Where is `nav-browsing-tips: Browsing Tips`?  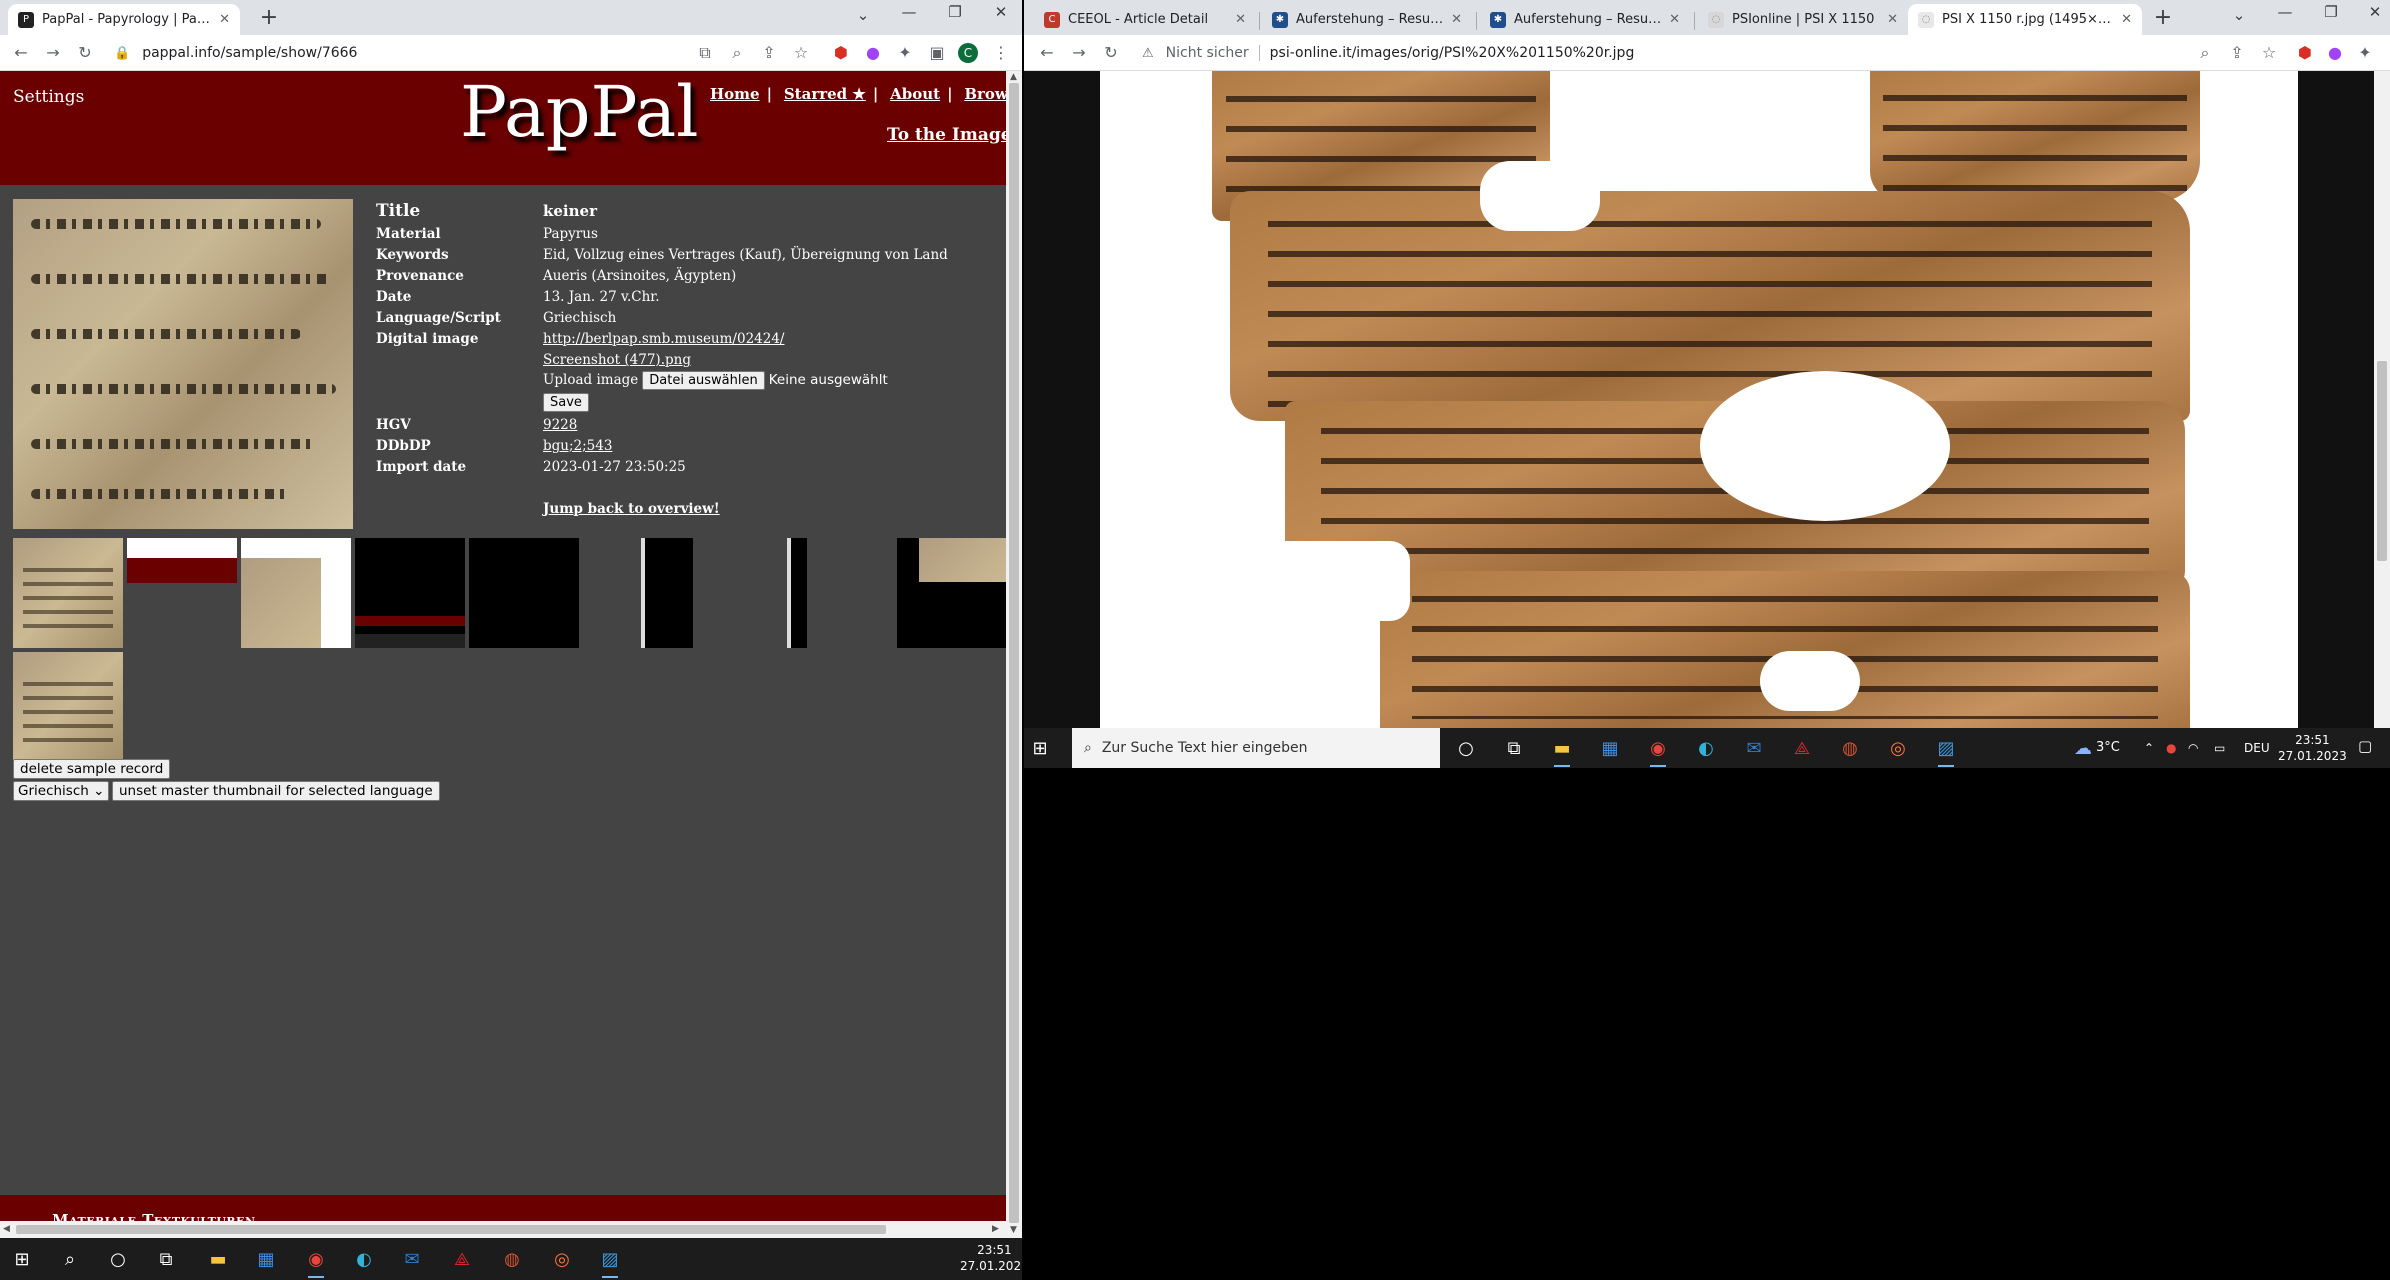
nav-browsing-tips: Browsing Tips is located at coordinates (985, 94).